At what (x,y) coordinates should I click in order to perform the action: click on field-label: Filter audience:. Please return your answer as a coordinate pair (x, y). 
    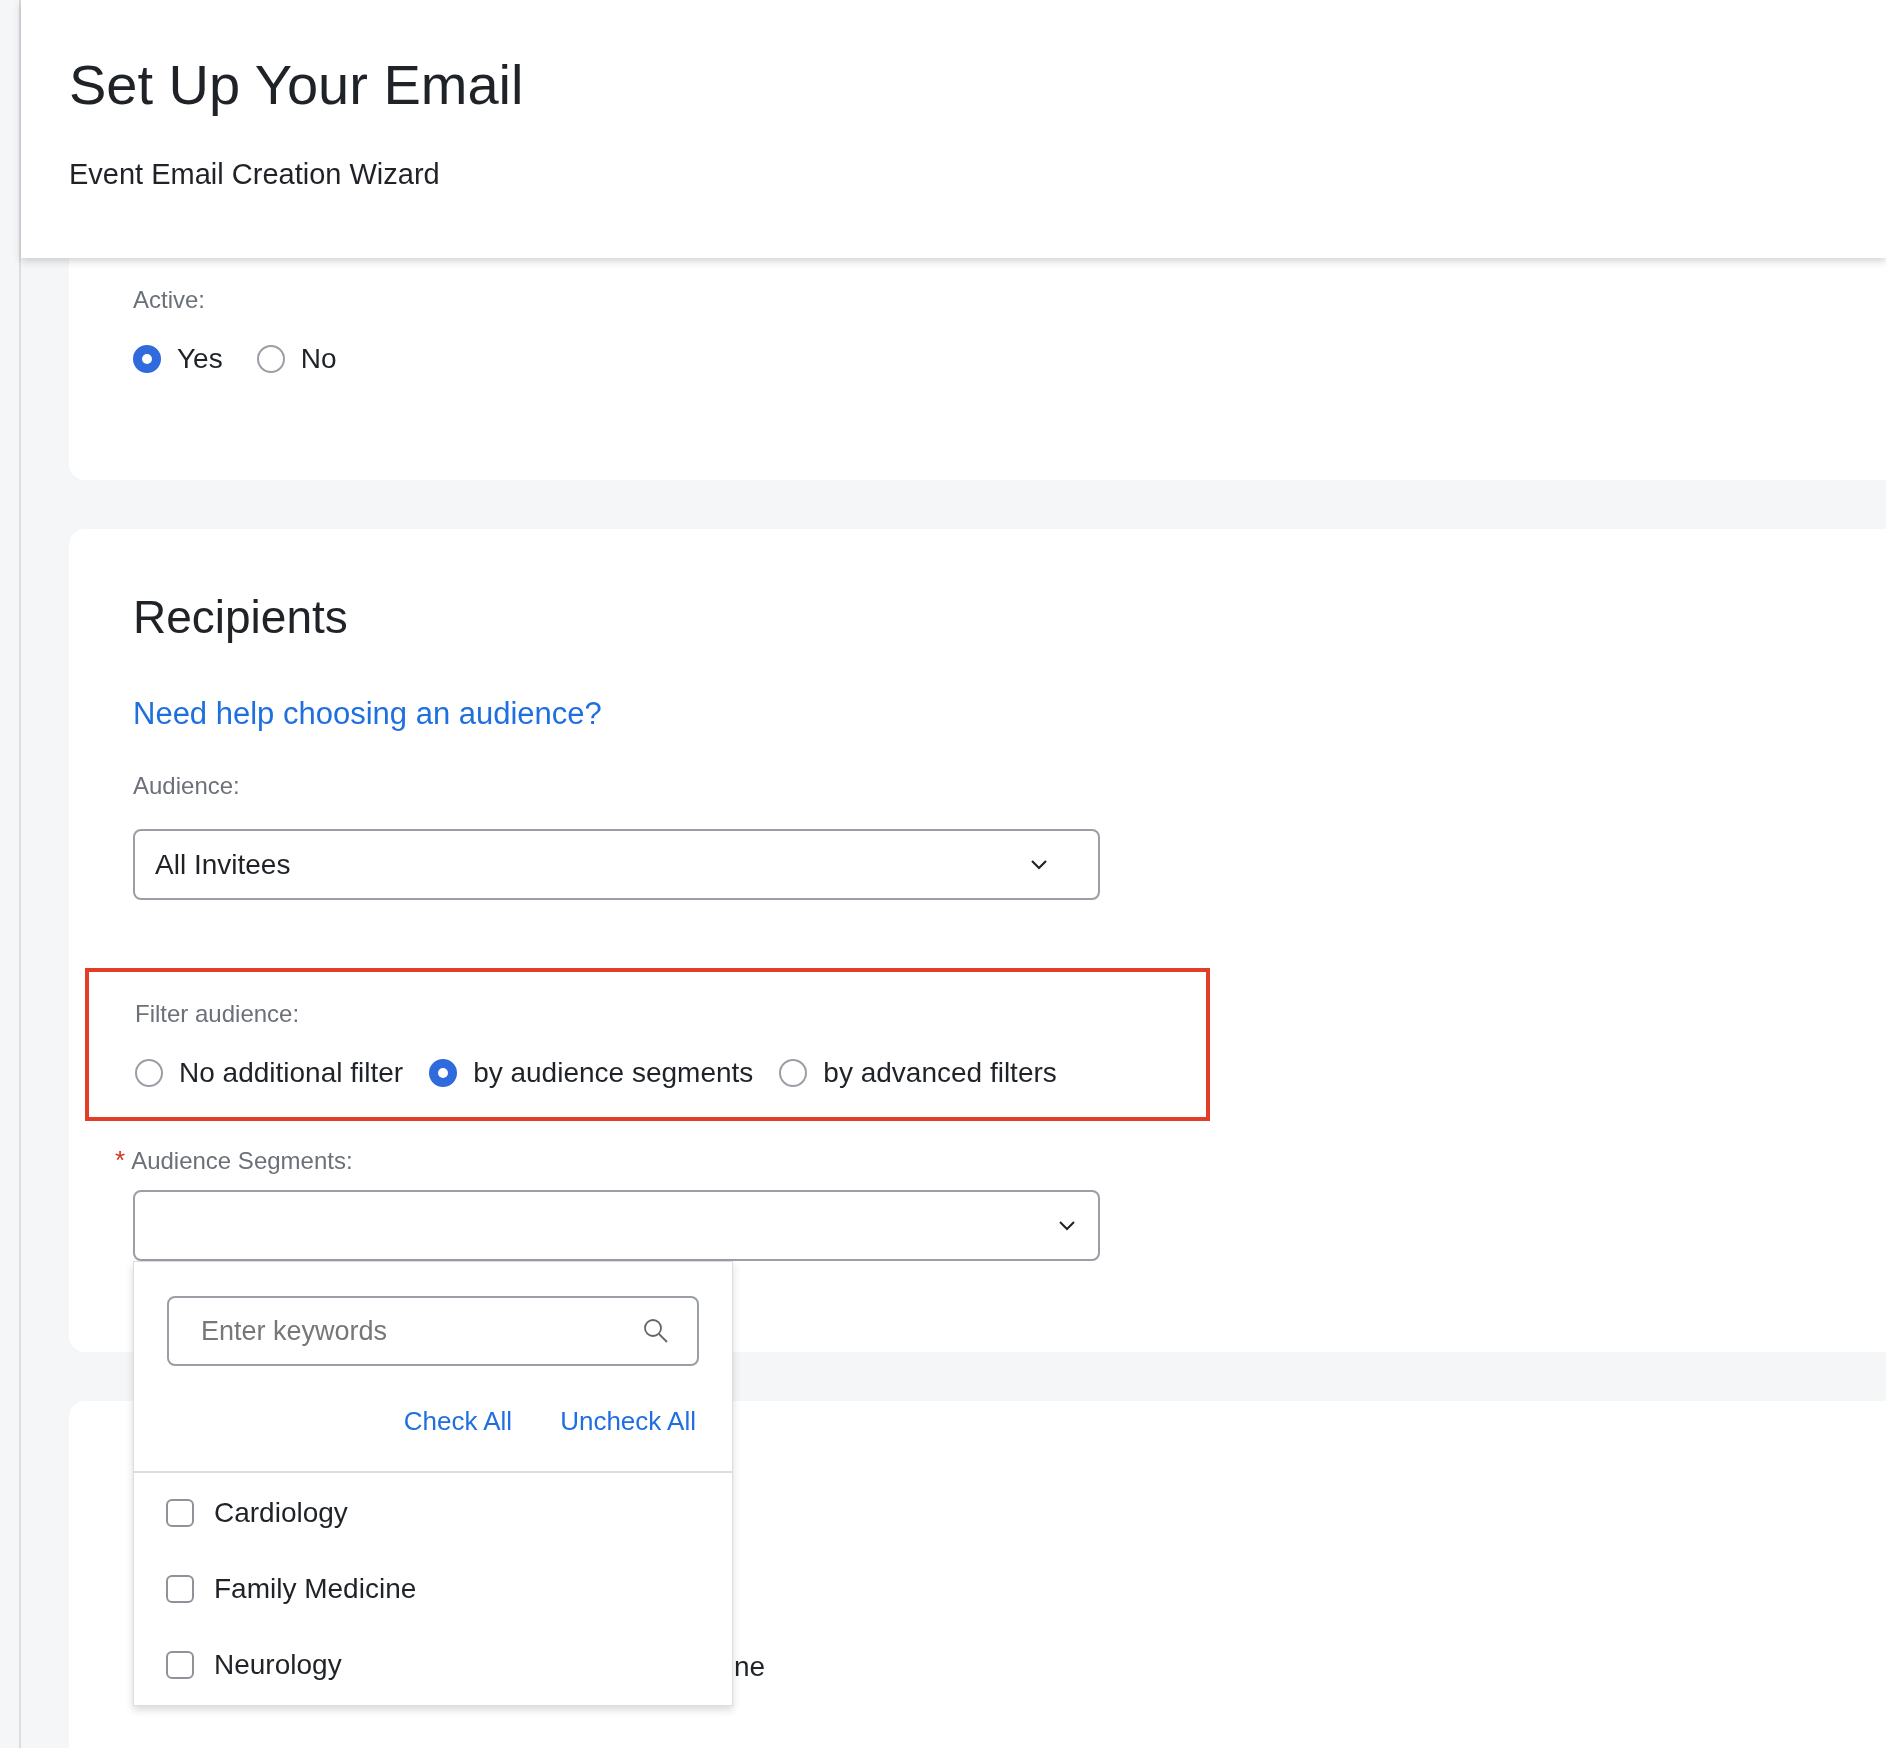
    Looking at the image, I should click on (218, 1014).